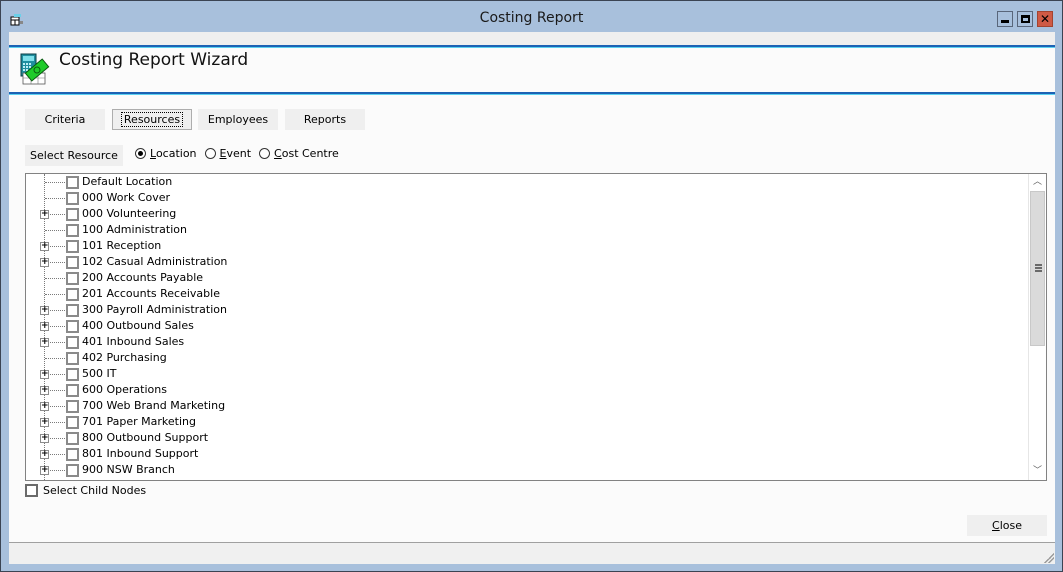 The image size is (1063, 572). I want to click on node-label: 700 Web Brand Marketing, so click(153, 405).